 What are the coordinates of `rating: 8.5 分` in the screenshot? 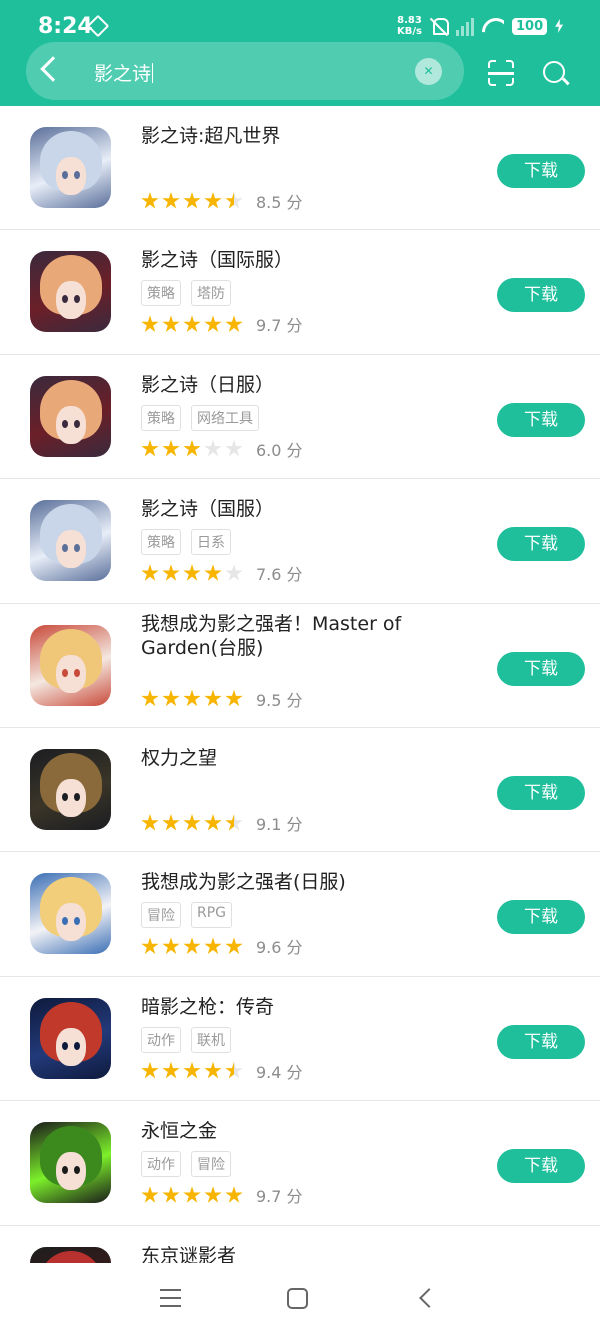 It's located at (222, 201).